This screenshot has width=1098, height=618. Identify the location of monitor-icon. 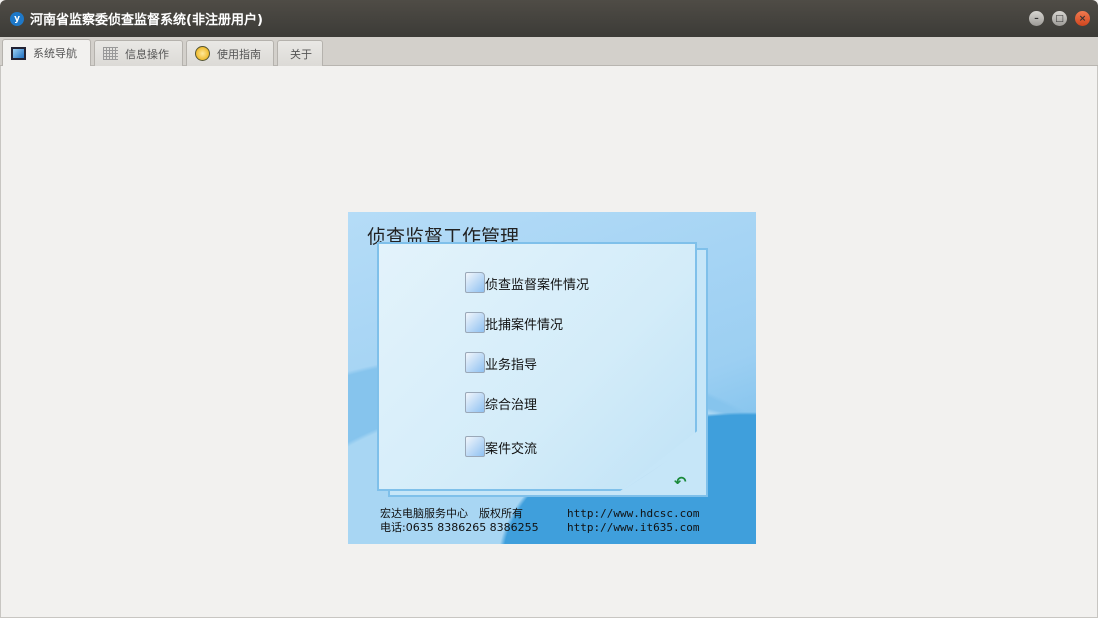
(18, 53).